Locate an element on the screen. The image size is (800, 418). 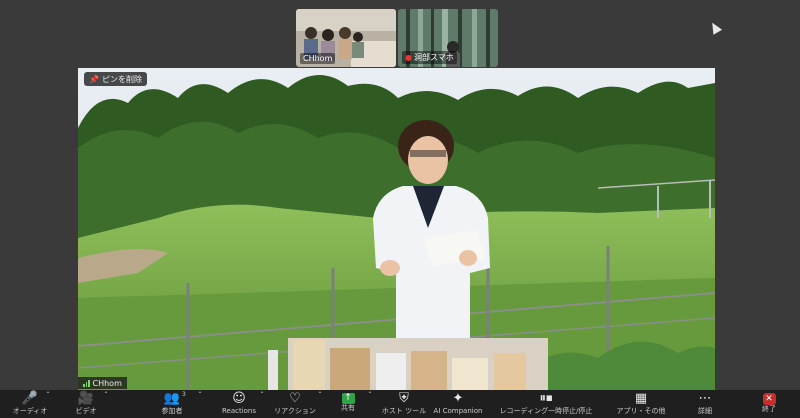
reaction-options-caret-icon: ˆ is located at coordinates (320, 395).